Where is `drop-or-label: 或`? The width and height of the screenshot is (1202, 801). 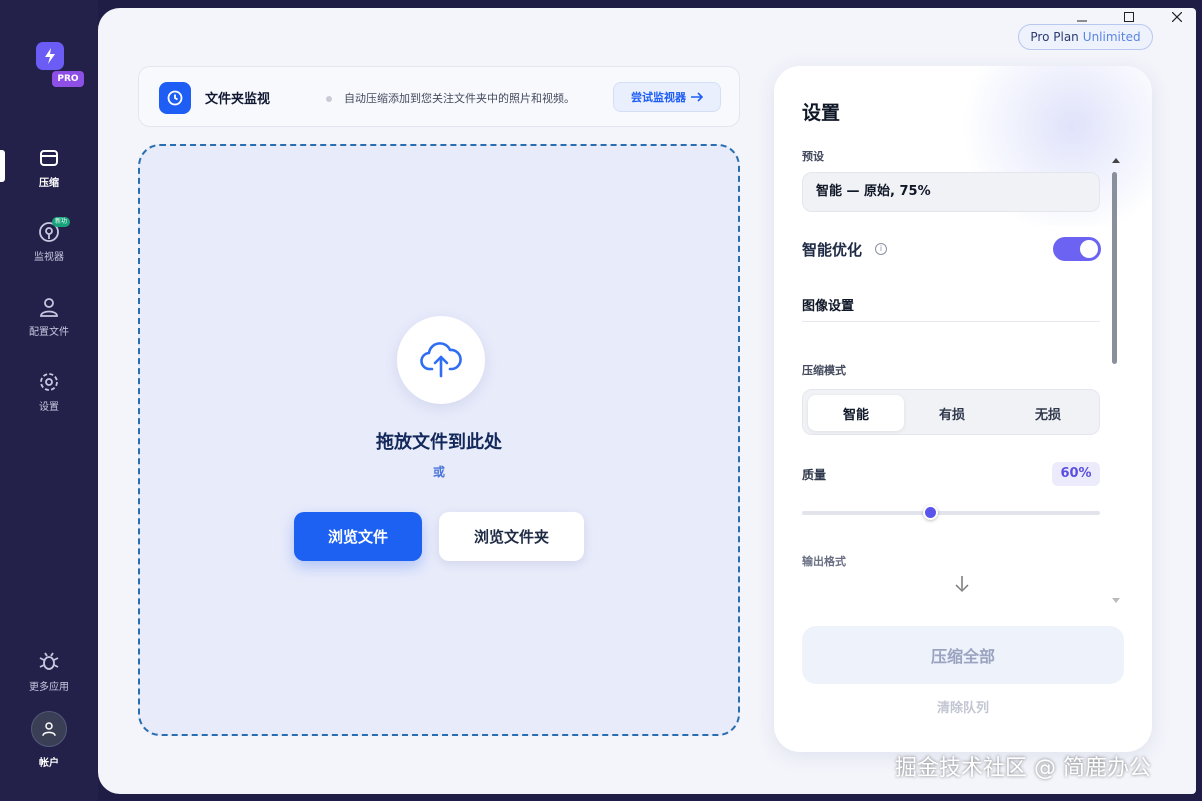
drop-or-label: 或 is located at coordinates (438, 472).